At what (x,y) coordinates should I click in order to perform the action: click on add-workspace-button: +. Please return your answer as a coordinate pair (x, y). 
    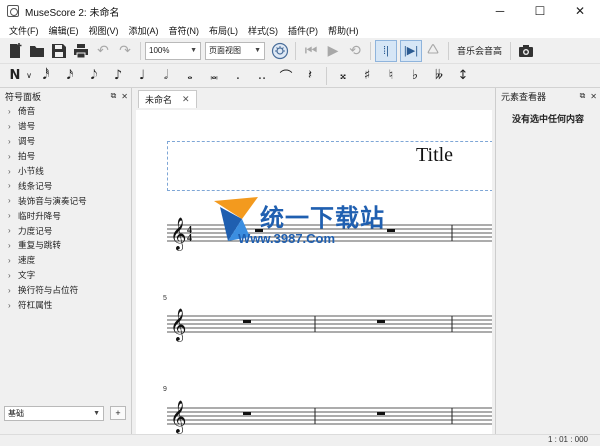
    Looking at the image, I should click on (118, 413).